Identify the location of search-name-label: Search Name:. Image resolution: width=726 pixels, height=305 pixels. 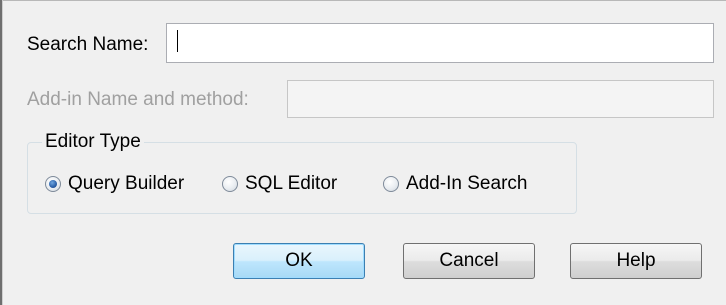
(88, 44).